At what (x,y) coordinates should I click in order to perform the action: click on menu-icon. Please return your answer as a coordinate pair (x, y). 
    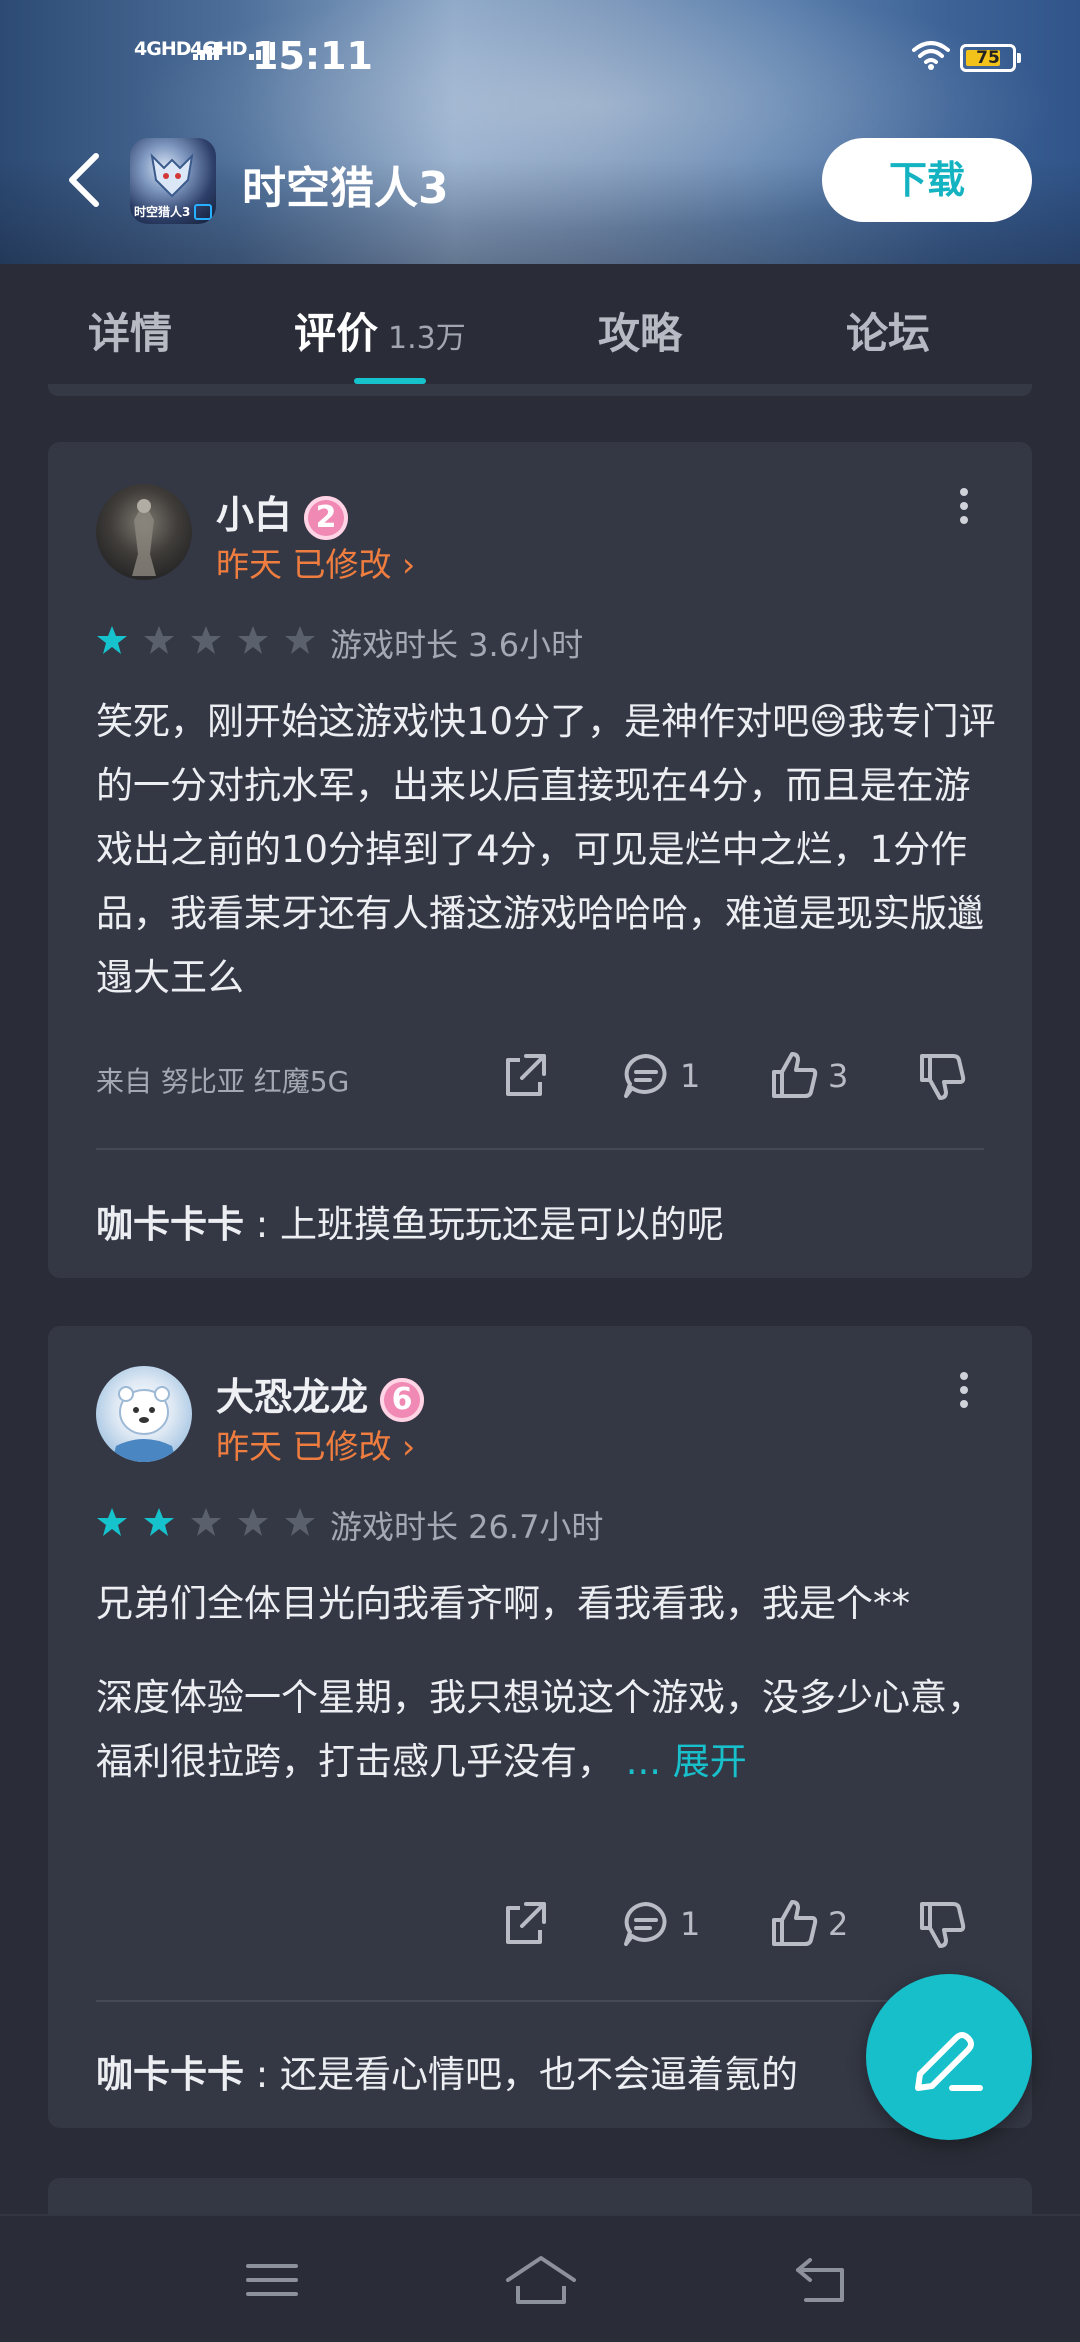
    Looking at the image, I should click on (272, 2280).